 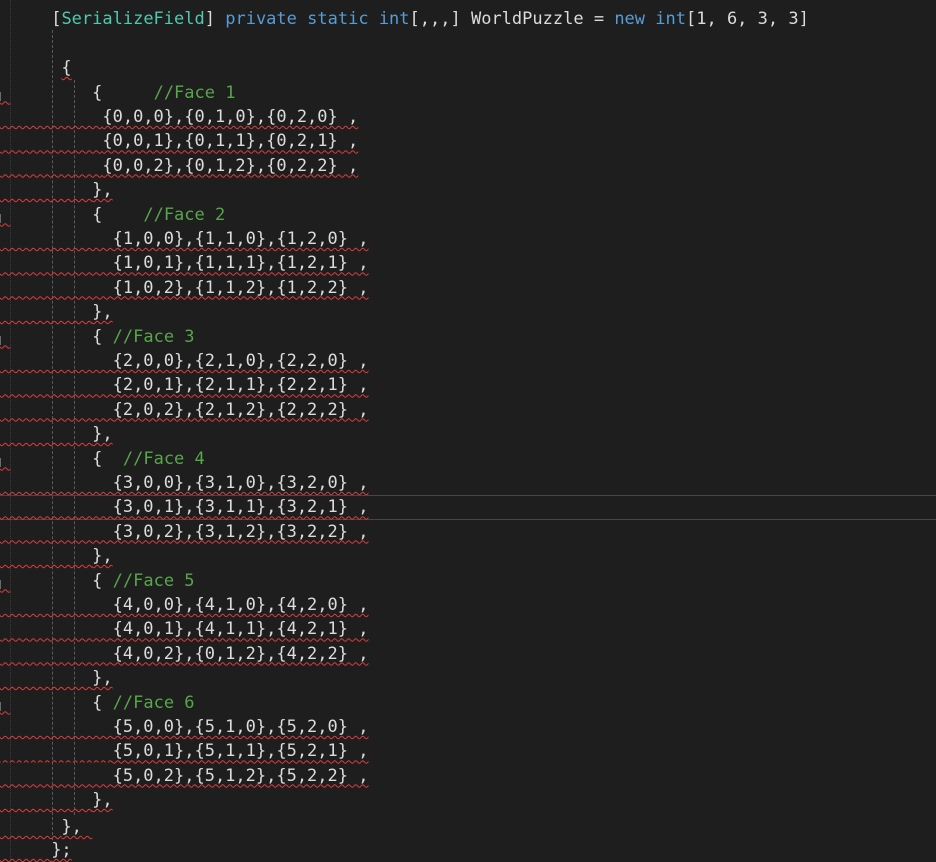 I want to click on code-line-face-open: { //Face 2, so click(x=468, y=215).